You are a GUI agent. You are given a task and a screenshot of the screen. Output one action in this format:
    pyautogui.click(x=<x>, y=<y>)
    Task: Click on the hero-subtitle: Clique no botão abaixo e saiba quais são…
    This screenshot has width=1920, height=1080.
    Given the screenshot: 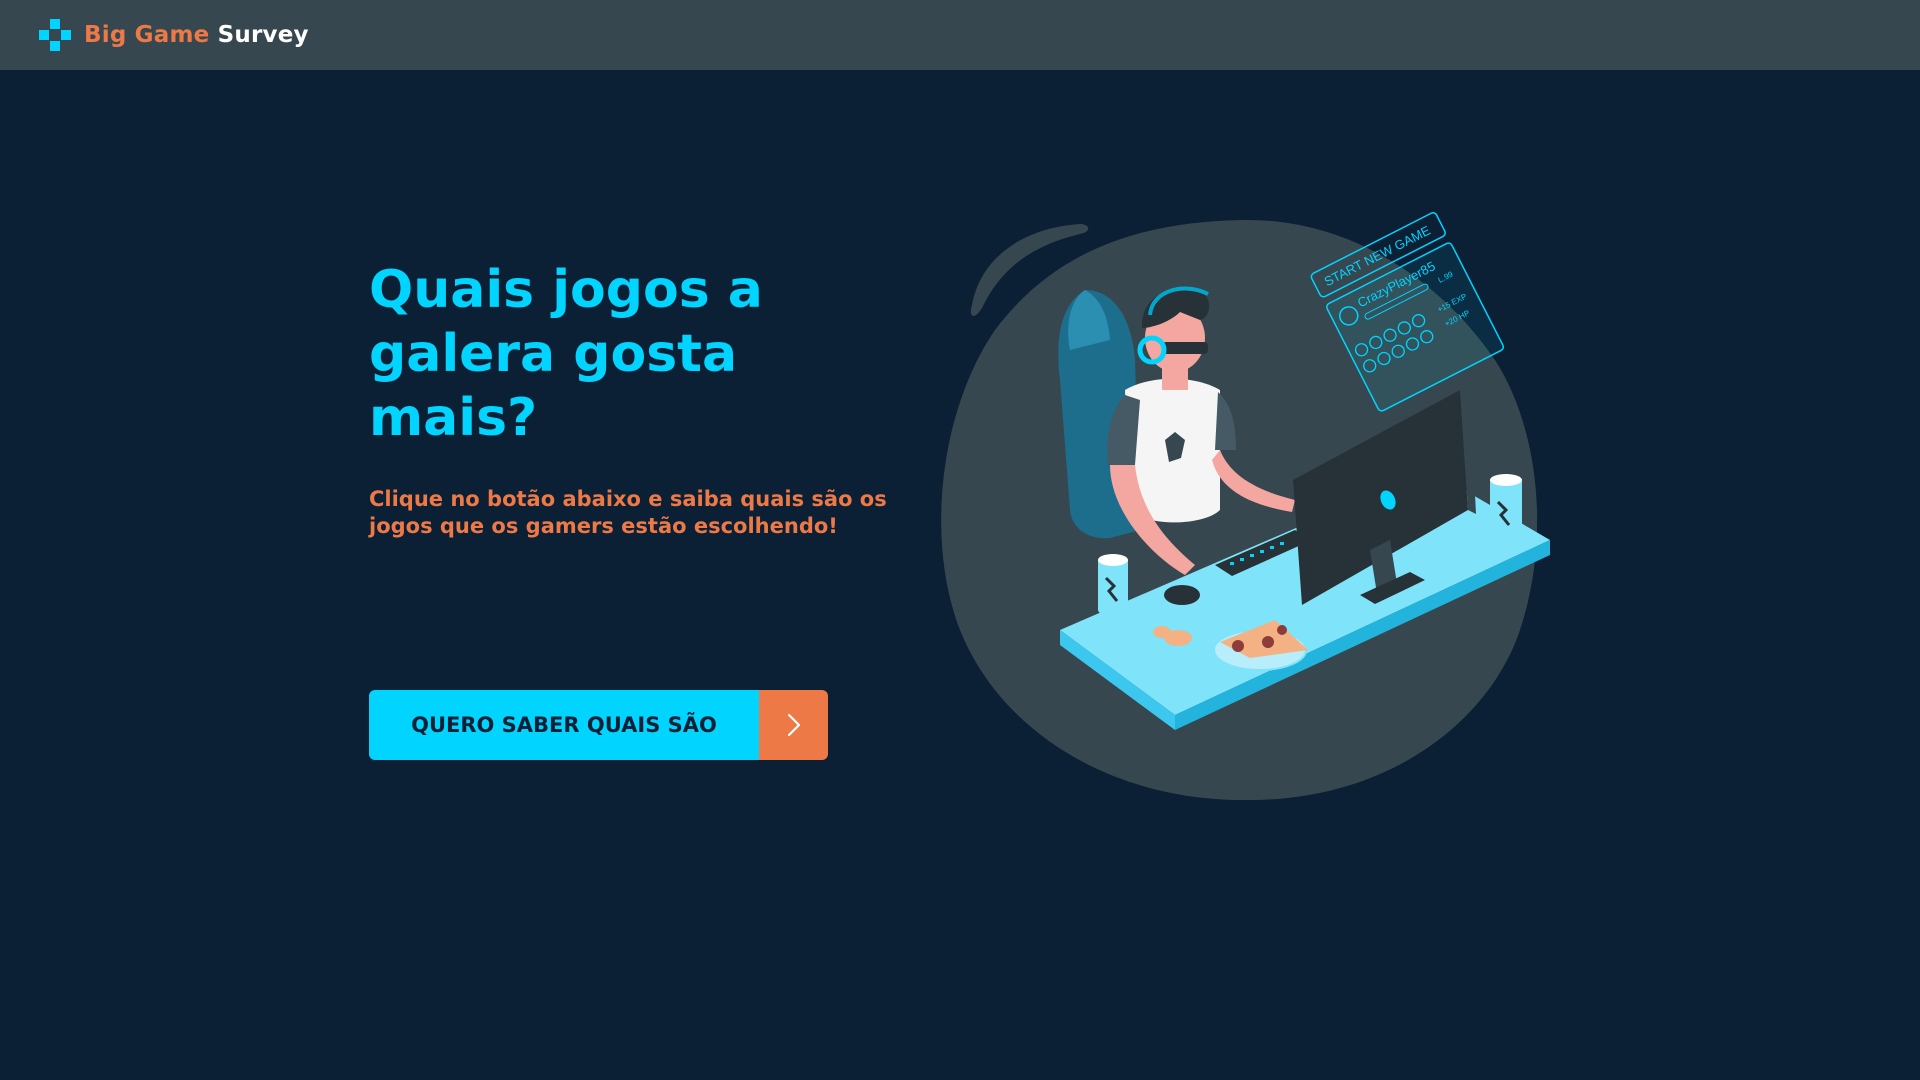 What is the action you would take?
    pyautogui.click(x=628, y=512)
    